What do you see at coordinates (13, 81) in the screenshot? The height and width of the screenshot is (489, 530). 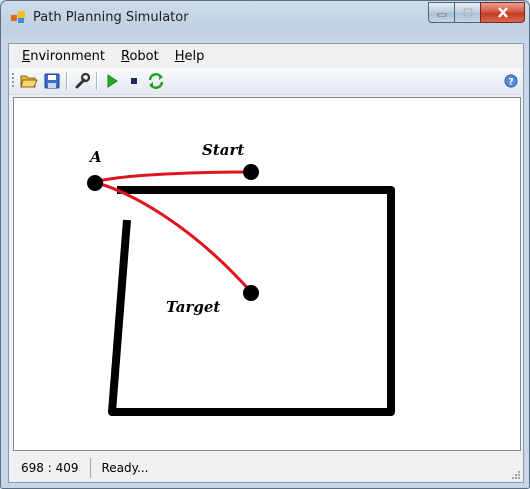 I see `toolbar-grip` at bounding box center [13, 81].